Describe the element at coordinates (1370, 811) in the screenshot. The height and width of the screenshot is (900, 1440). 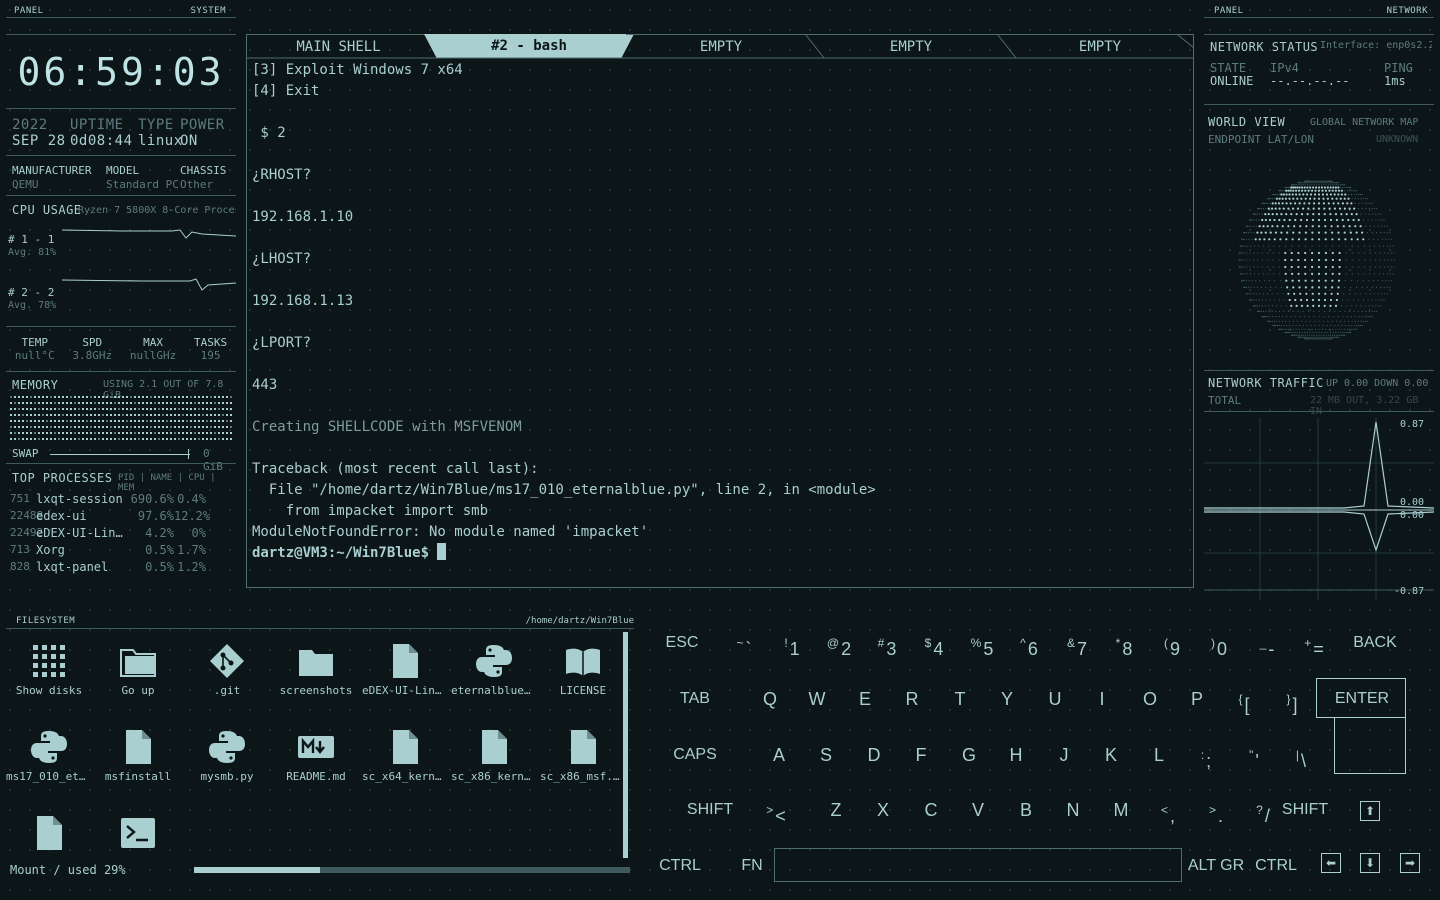
I see `arrow-up-icon: ⬆` at that location.